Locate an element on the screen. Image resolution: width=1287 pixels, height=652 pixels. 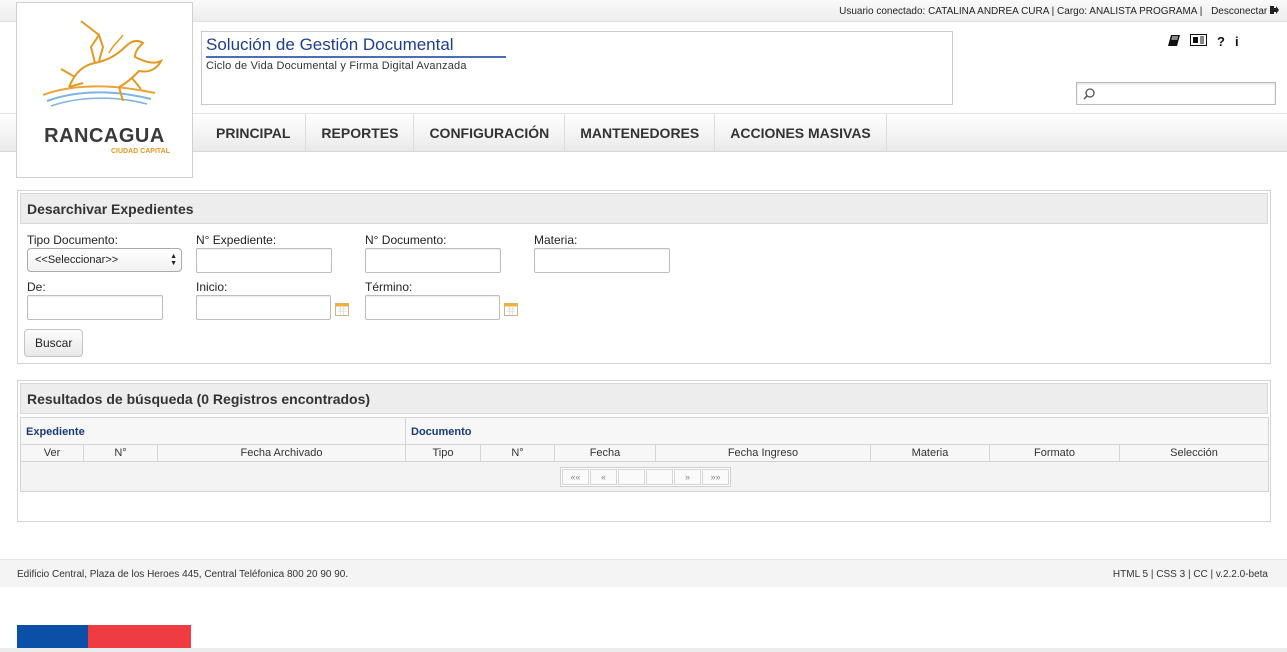
logo: RANCAGUA CIUDAD CAPITAL is located at coordinates (104, 90).